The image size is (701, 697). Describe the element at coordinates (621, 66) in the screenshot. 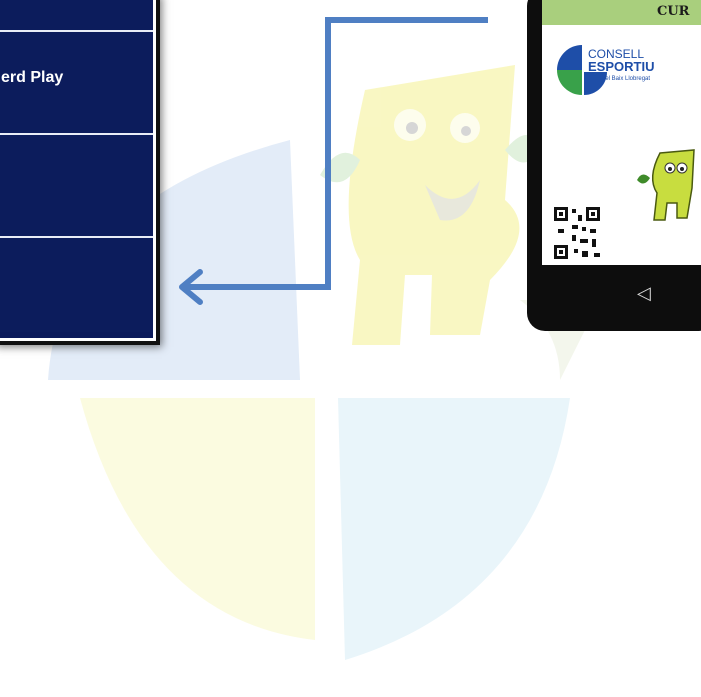

I see `logo-line2: ESPORTIU` at that location.